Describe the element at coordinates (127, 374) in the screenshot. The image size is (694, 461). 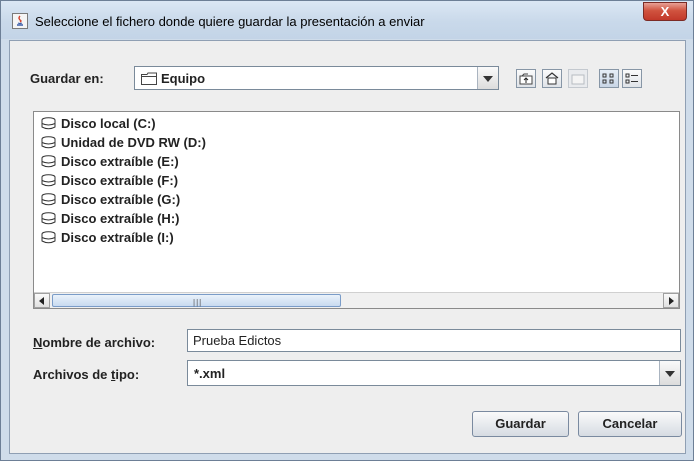
I see `filetype-label-after: ipo:` at that location.